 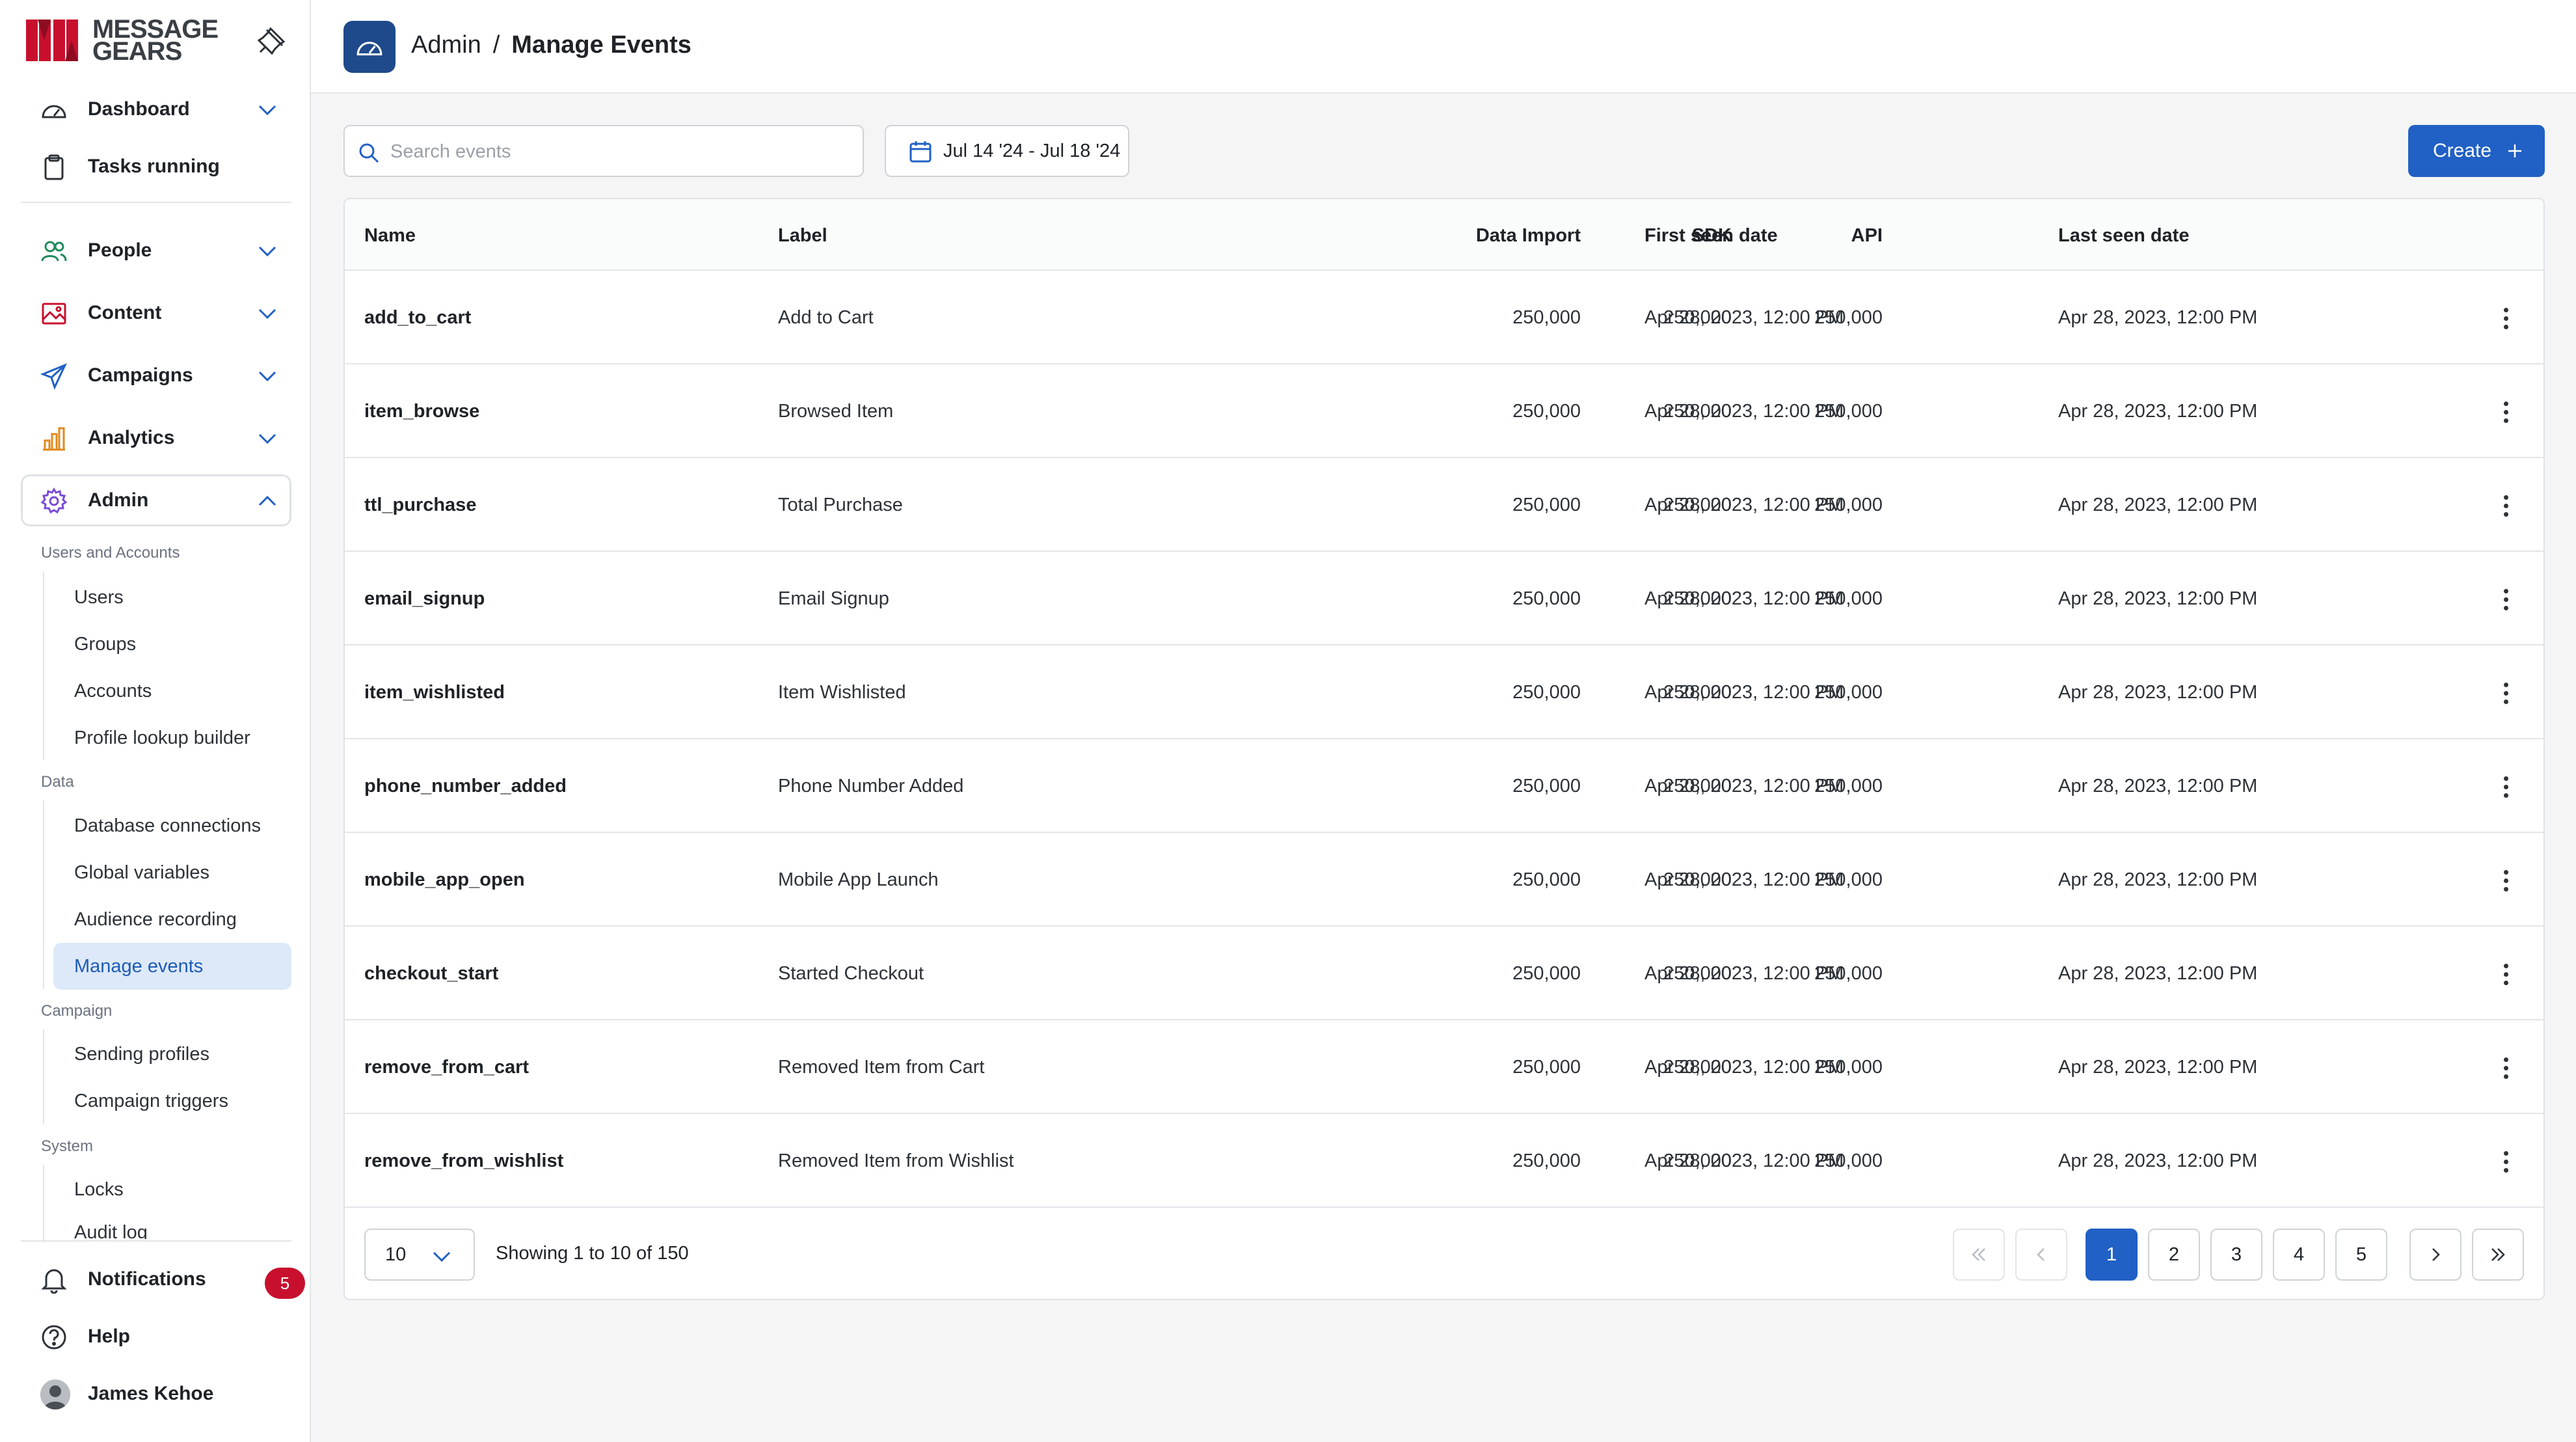 I want to click on sidebar-item-sending-profiles: Sending profiles, so click(x=172, y=1054).